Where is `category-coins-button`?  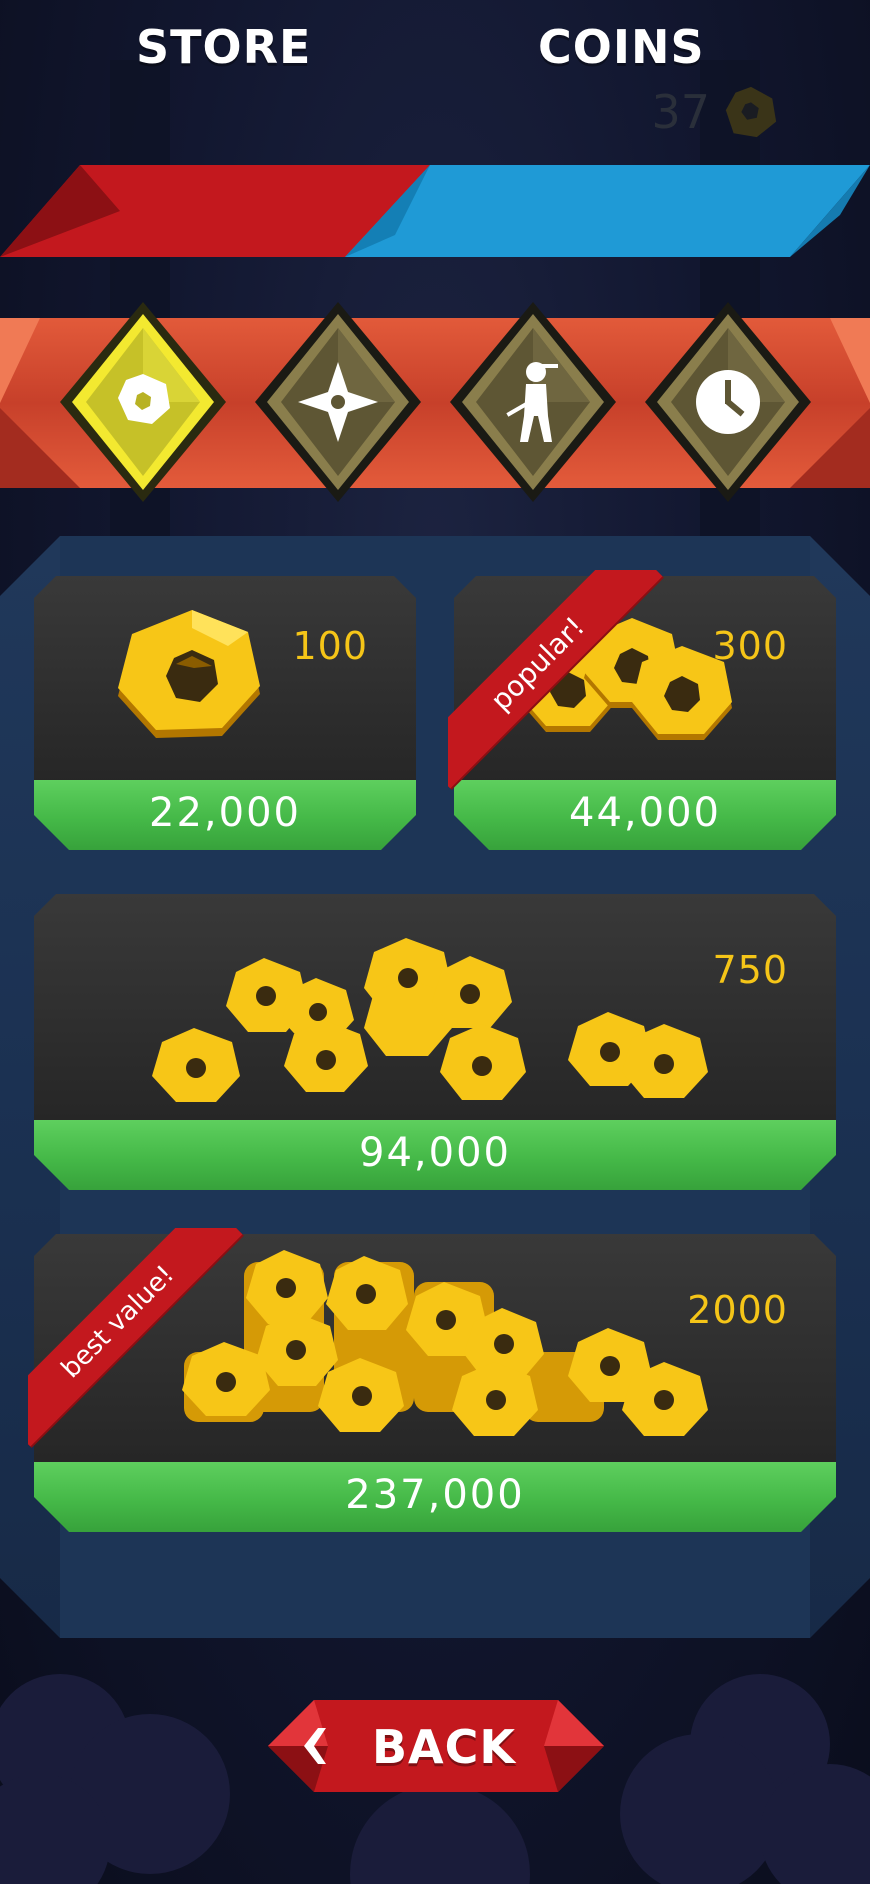
category-coins-button is located at coordinates (143, 402).